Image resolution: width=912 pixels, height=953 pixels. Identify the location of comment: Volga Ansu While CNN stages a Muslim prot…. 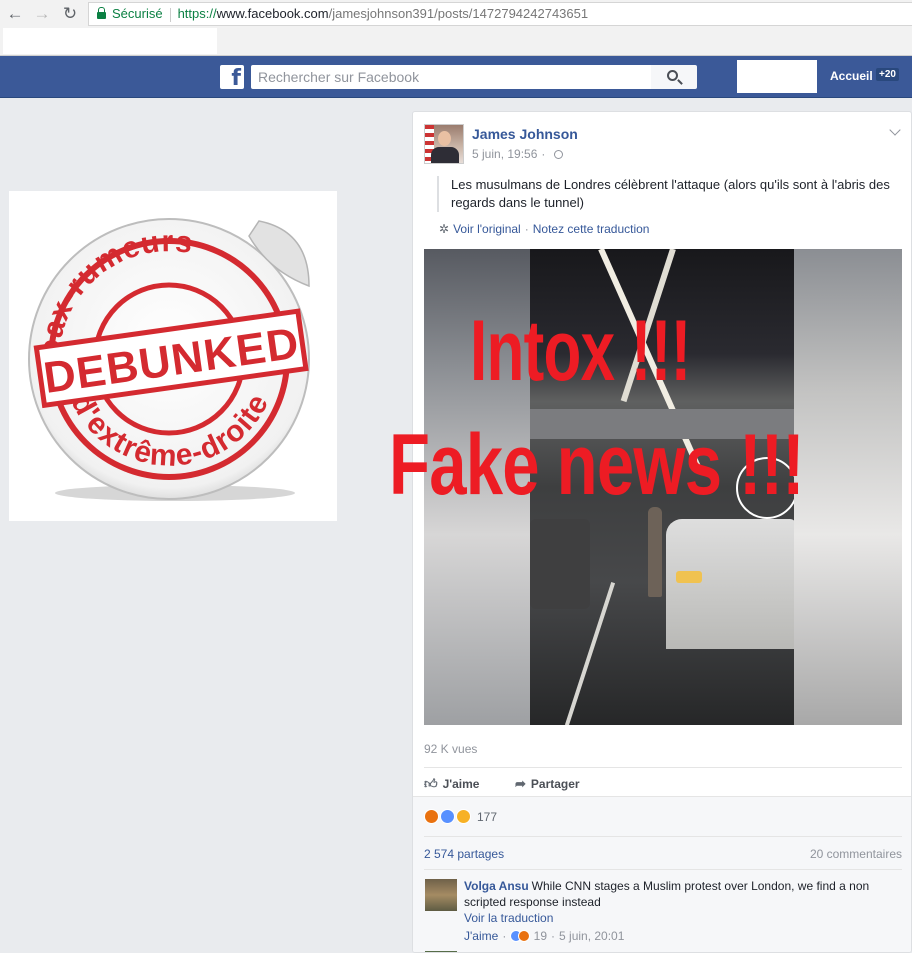
(662, 909).